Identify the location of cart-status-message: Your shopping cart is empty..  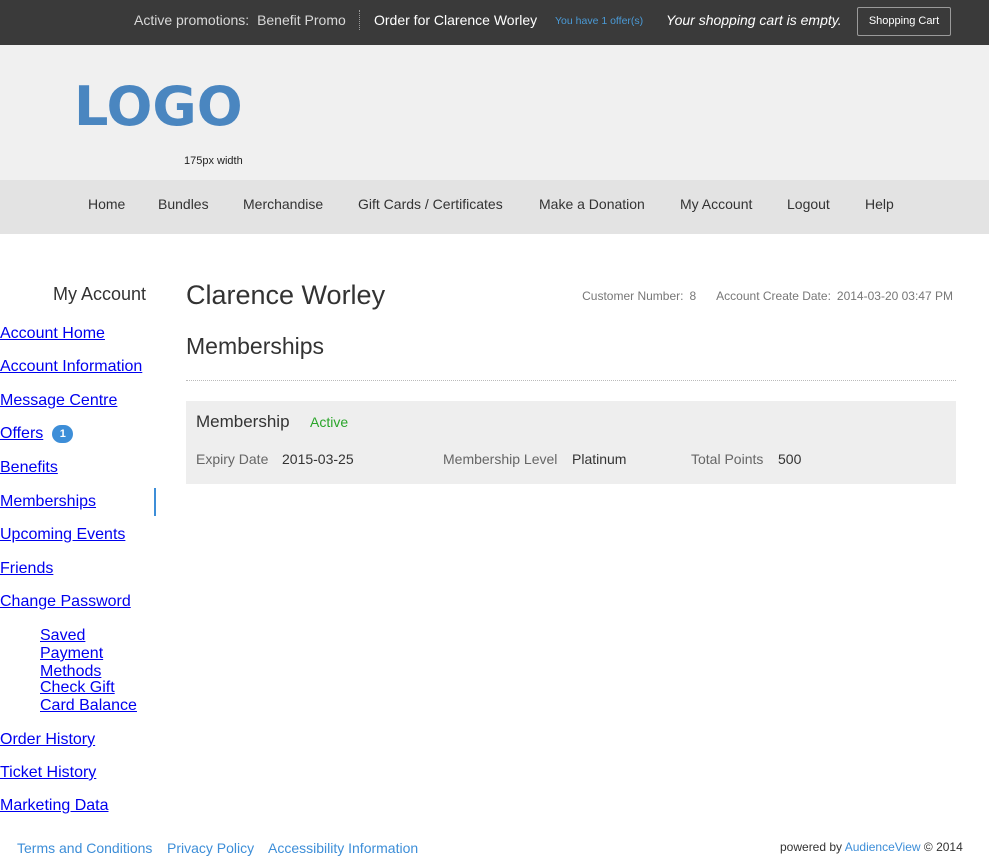
(754, 20).